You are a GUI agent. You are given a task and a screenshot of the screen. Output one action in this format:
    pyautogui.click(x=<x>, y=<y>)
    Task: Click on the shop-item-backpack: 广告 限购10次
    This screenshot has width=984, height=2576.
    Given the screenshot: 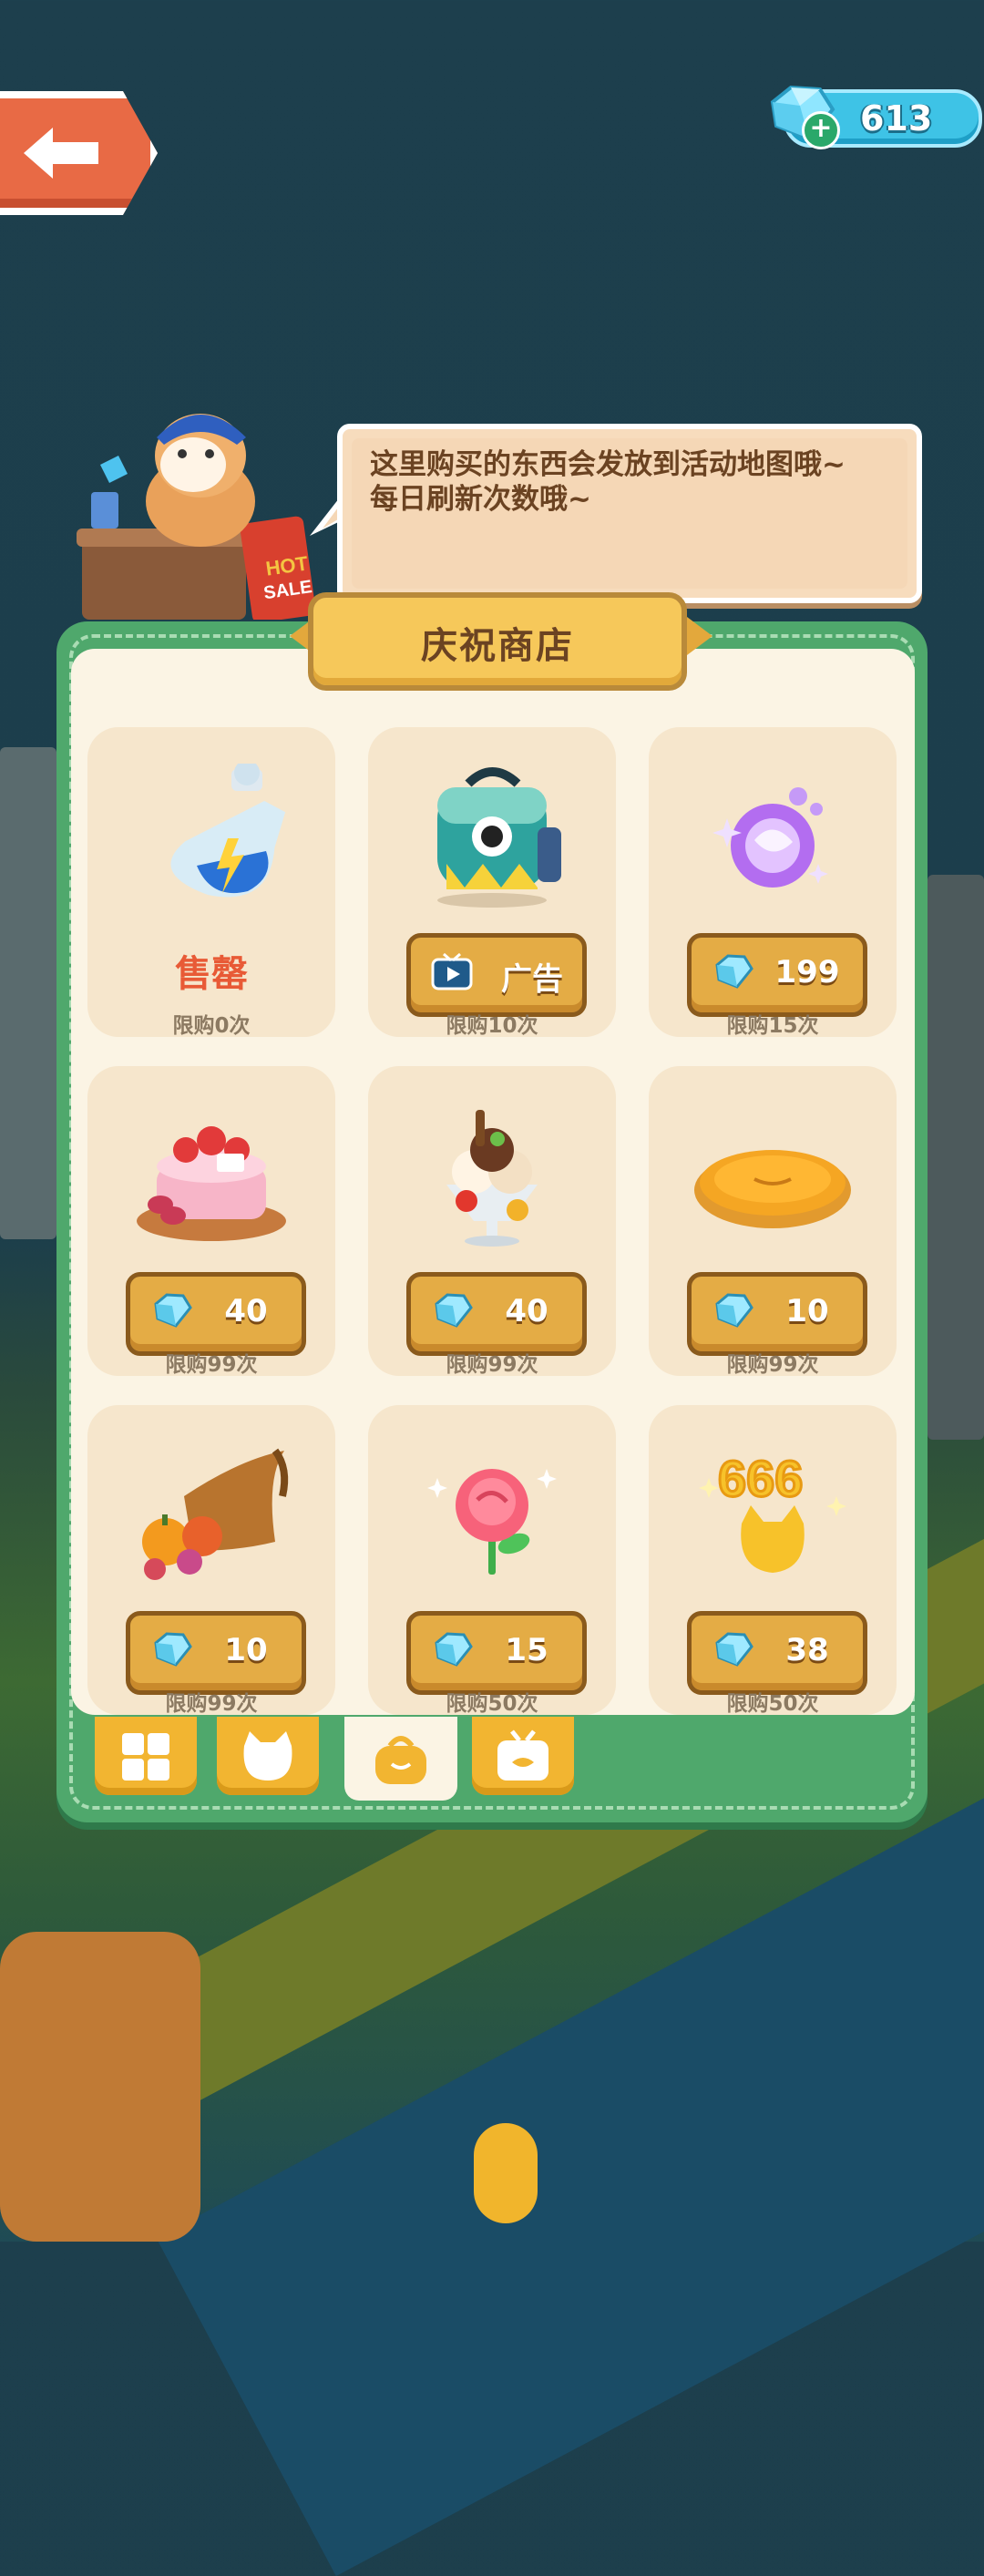 What is the action you would take?
    pyautogui.click(x=492, y=883)
    